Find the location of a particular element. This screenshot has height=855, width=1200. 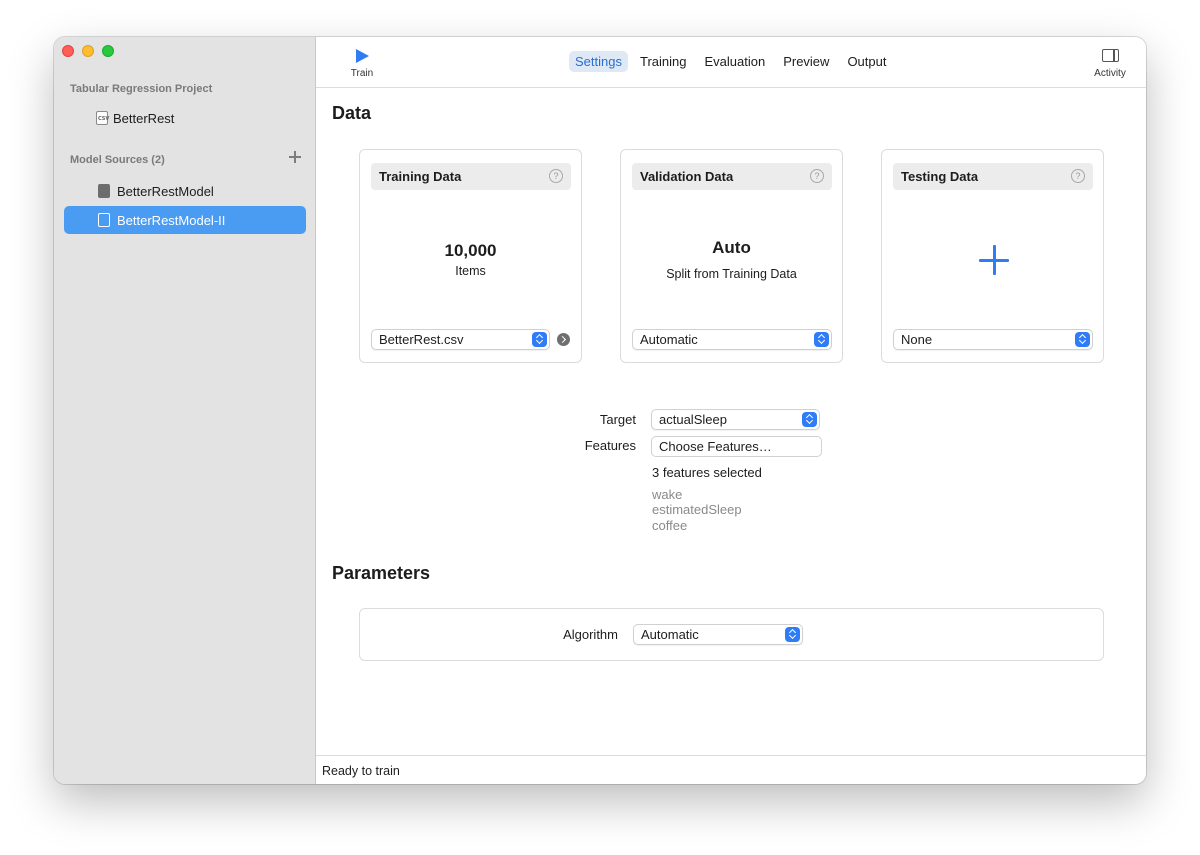

feature-item: coffee is located at coordinates (670, 525).